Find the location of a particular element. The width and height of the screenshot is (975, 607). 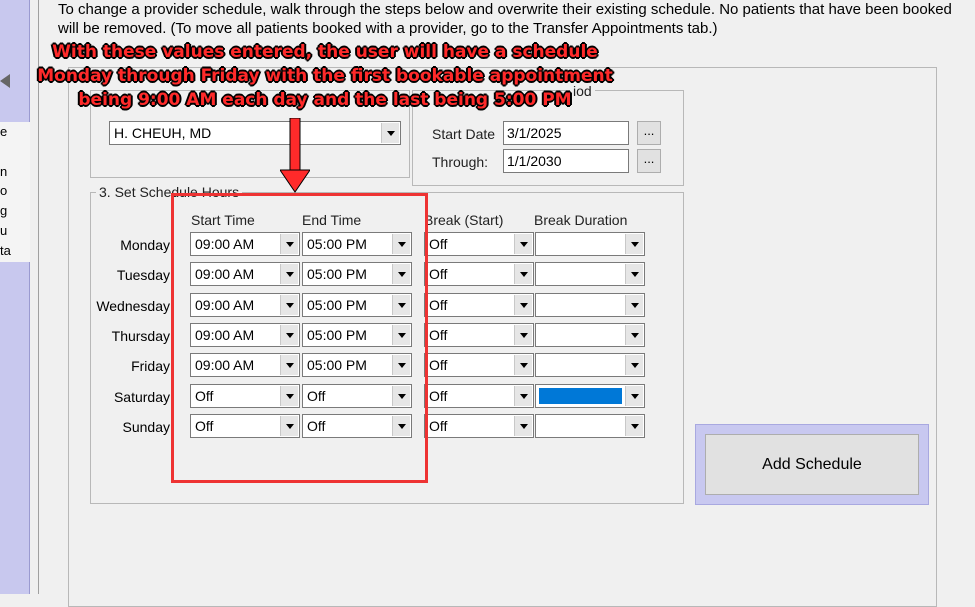

break-duration-select-tuesday is located at coordinates (590, 274).